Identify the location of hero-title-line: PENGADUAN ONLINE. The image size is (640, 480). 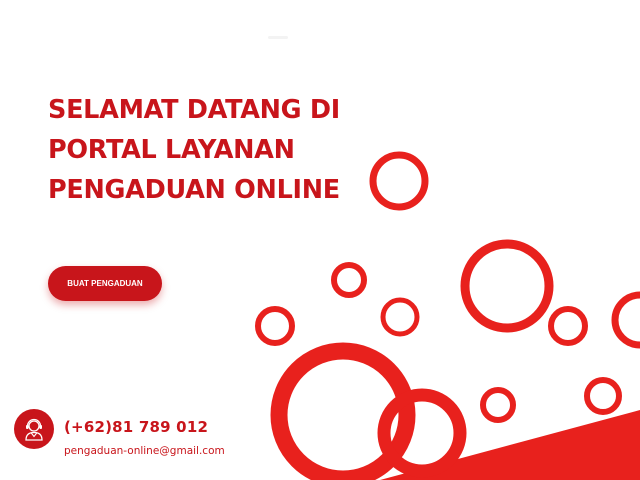
(194, 190).